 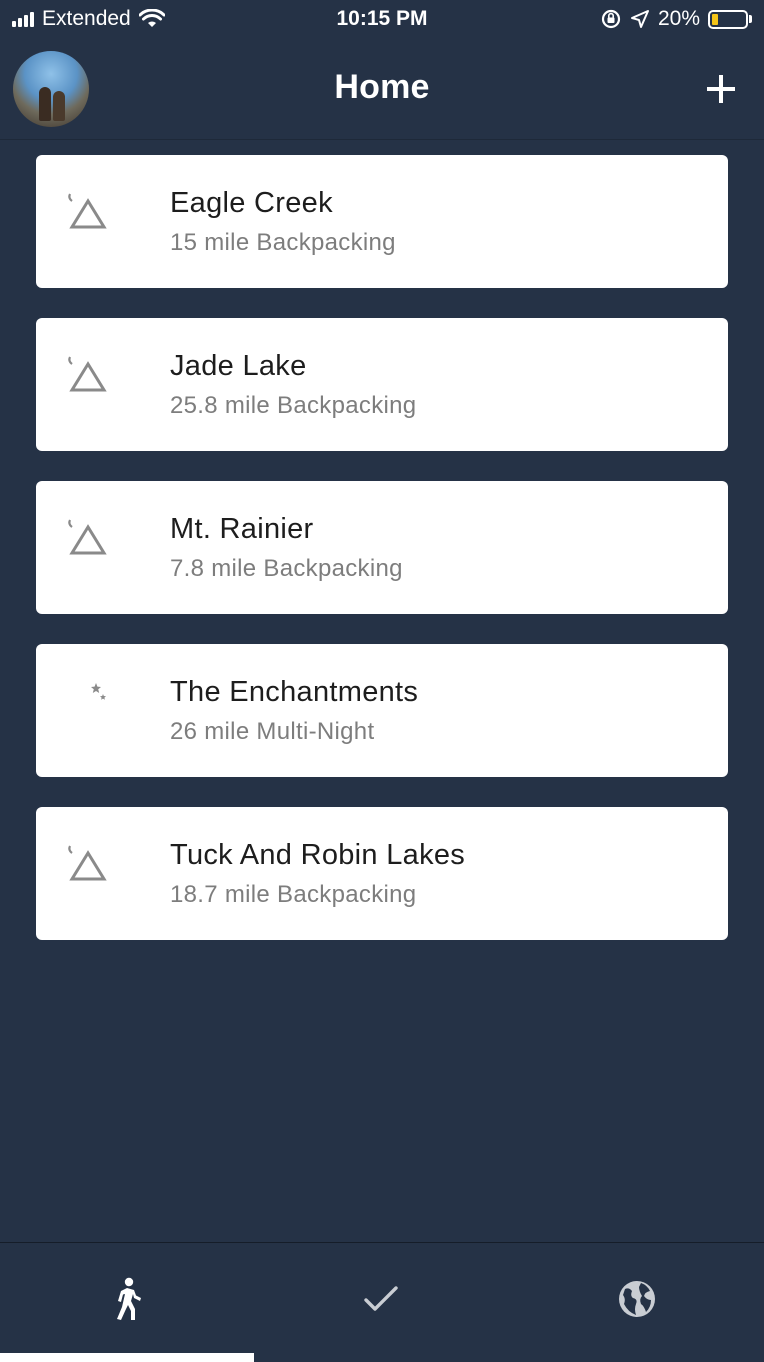 What do you see at coordinates (251, 203) in the screenshot?
I see `trip-name: Eagle Creek` at bounding box center [251, 203].